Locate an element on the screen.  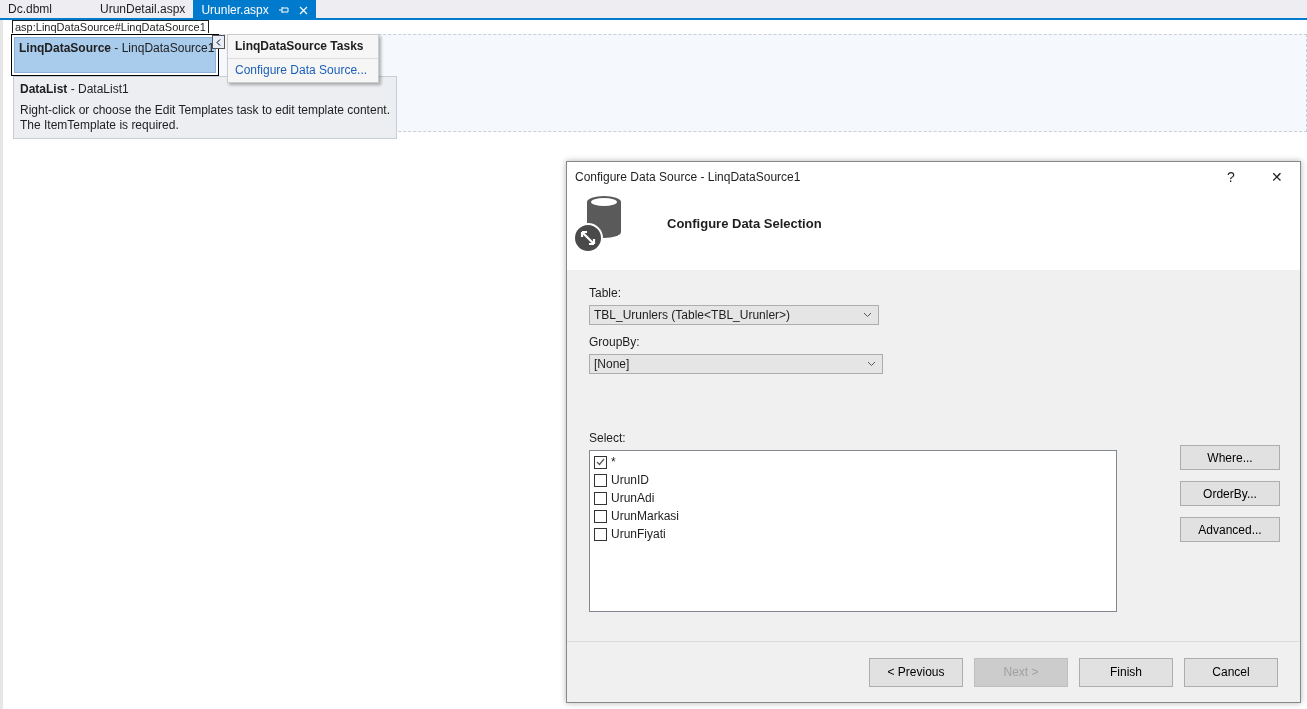
field-label: UrunAdi is located at coordinates (633, 498).